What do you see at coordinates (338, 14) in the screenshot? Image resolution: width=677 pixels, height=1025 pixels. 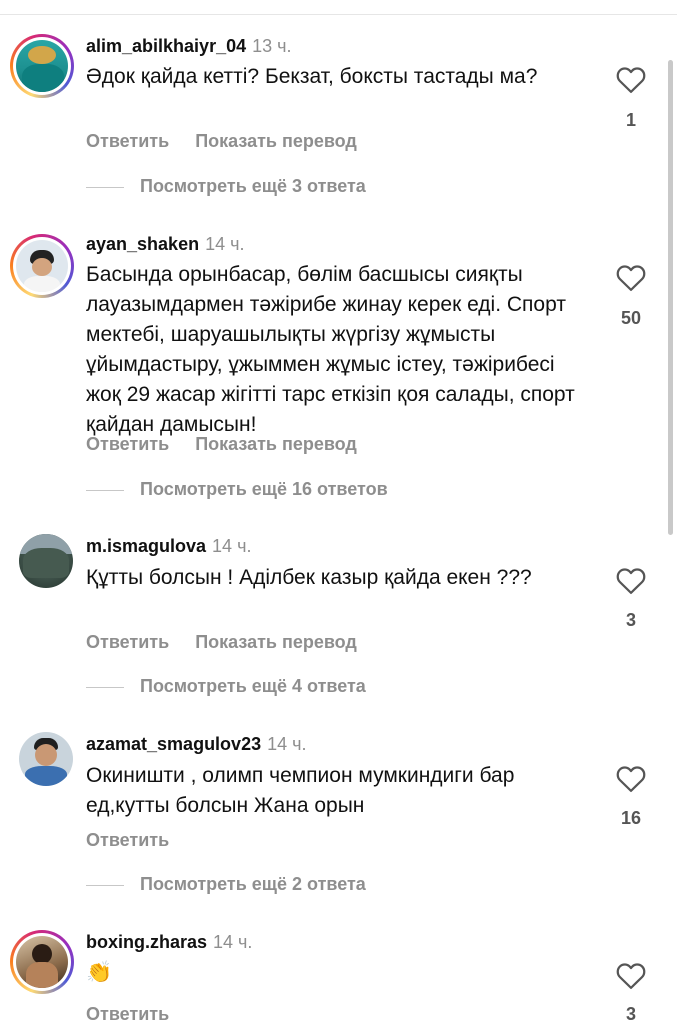 I see `top-divider` at bounding box center [338, 14].